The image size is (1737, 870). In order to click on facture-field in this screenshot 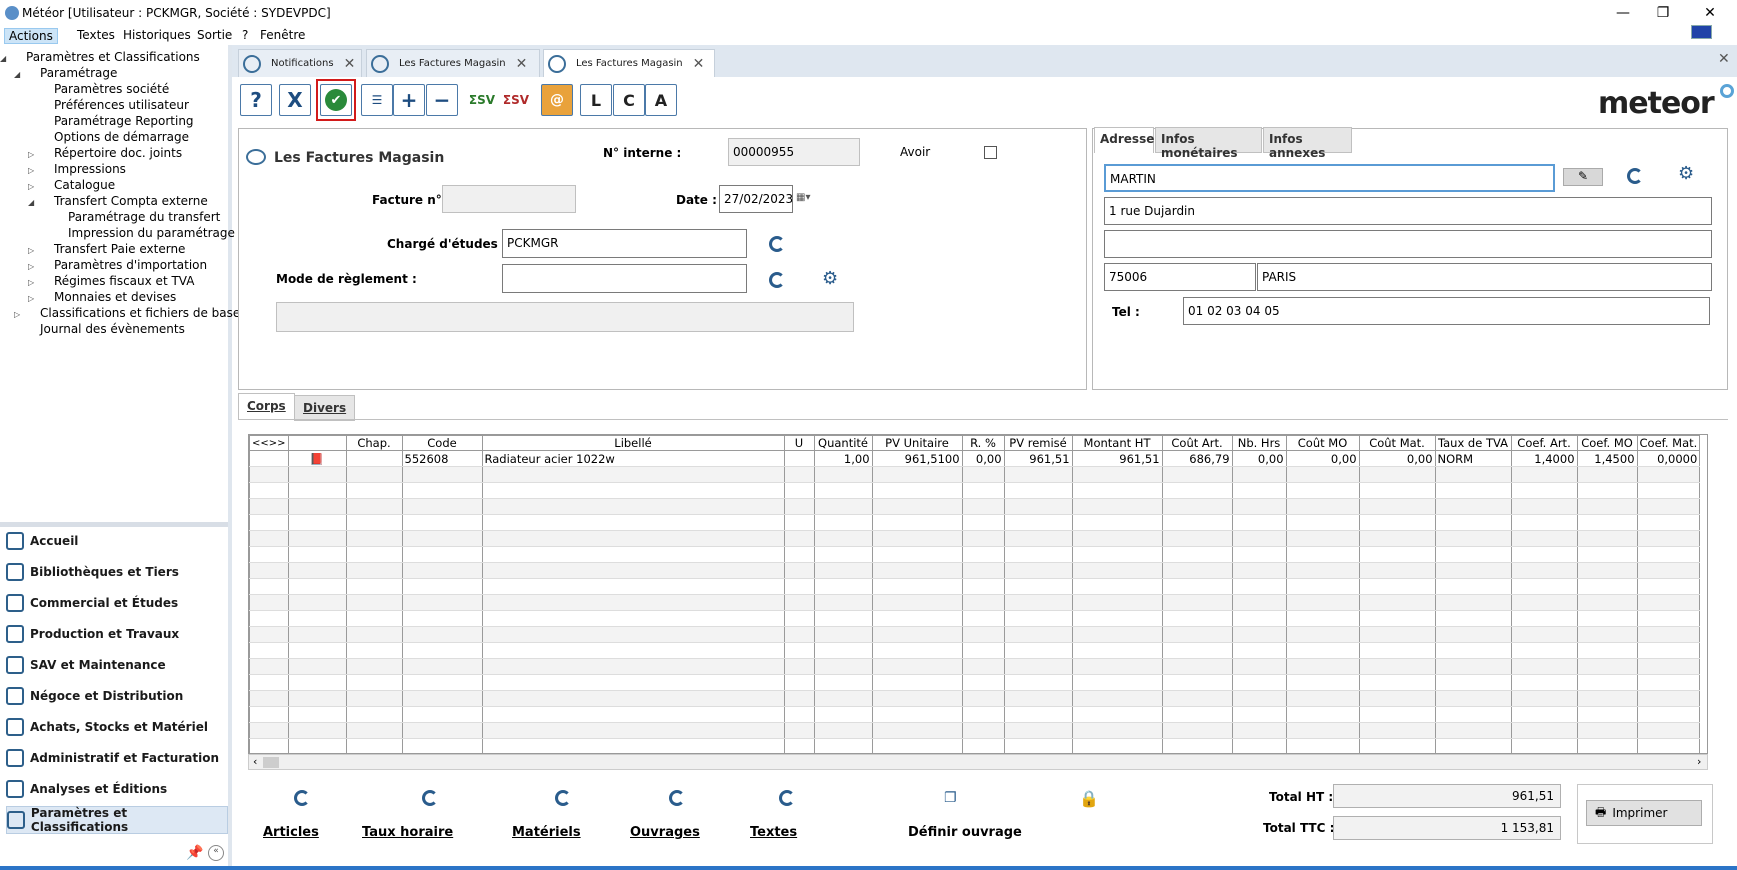, I will do `click(509, 199)`.